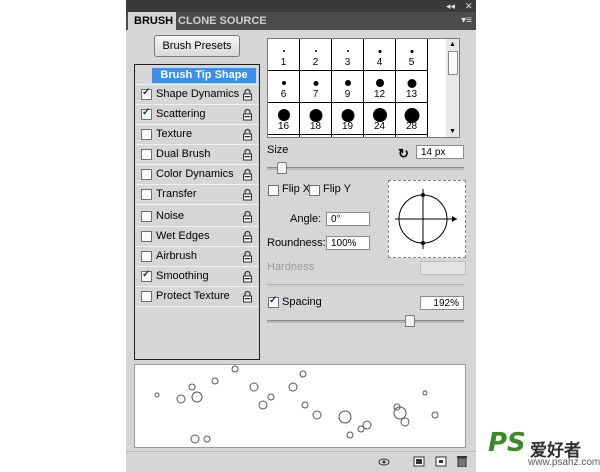  What do you see at coordinates (197, 175) in the screenshot?
I see `list-item: Color Dynamics` at bounding box center [197, 175].